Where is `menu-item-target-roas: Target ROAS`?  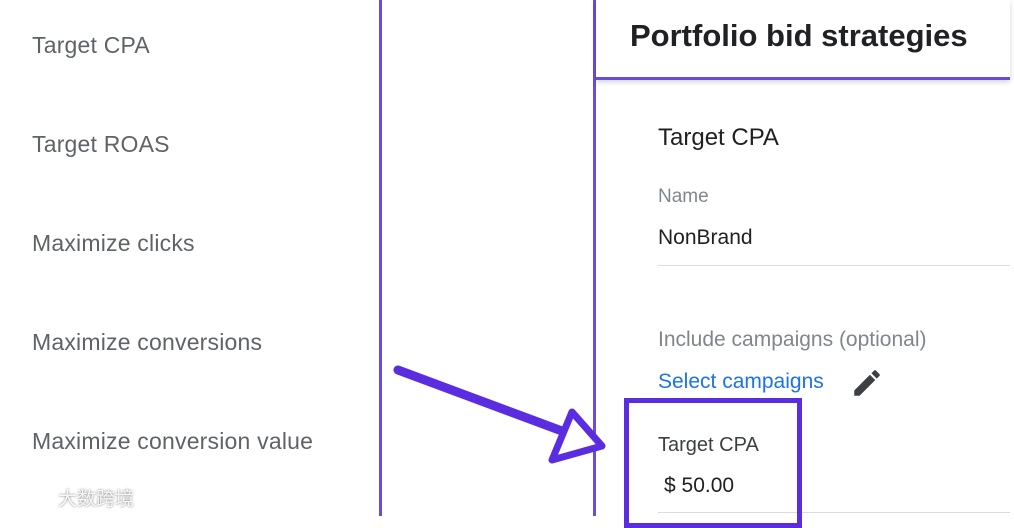
menu-item-target-roas: Target ROAS is located at coordinates (101, 144).